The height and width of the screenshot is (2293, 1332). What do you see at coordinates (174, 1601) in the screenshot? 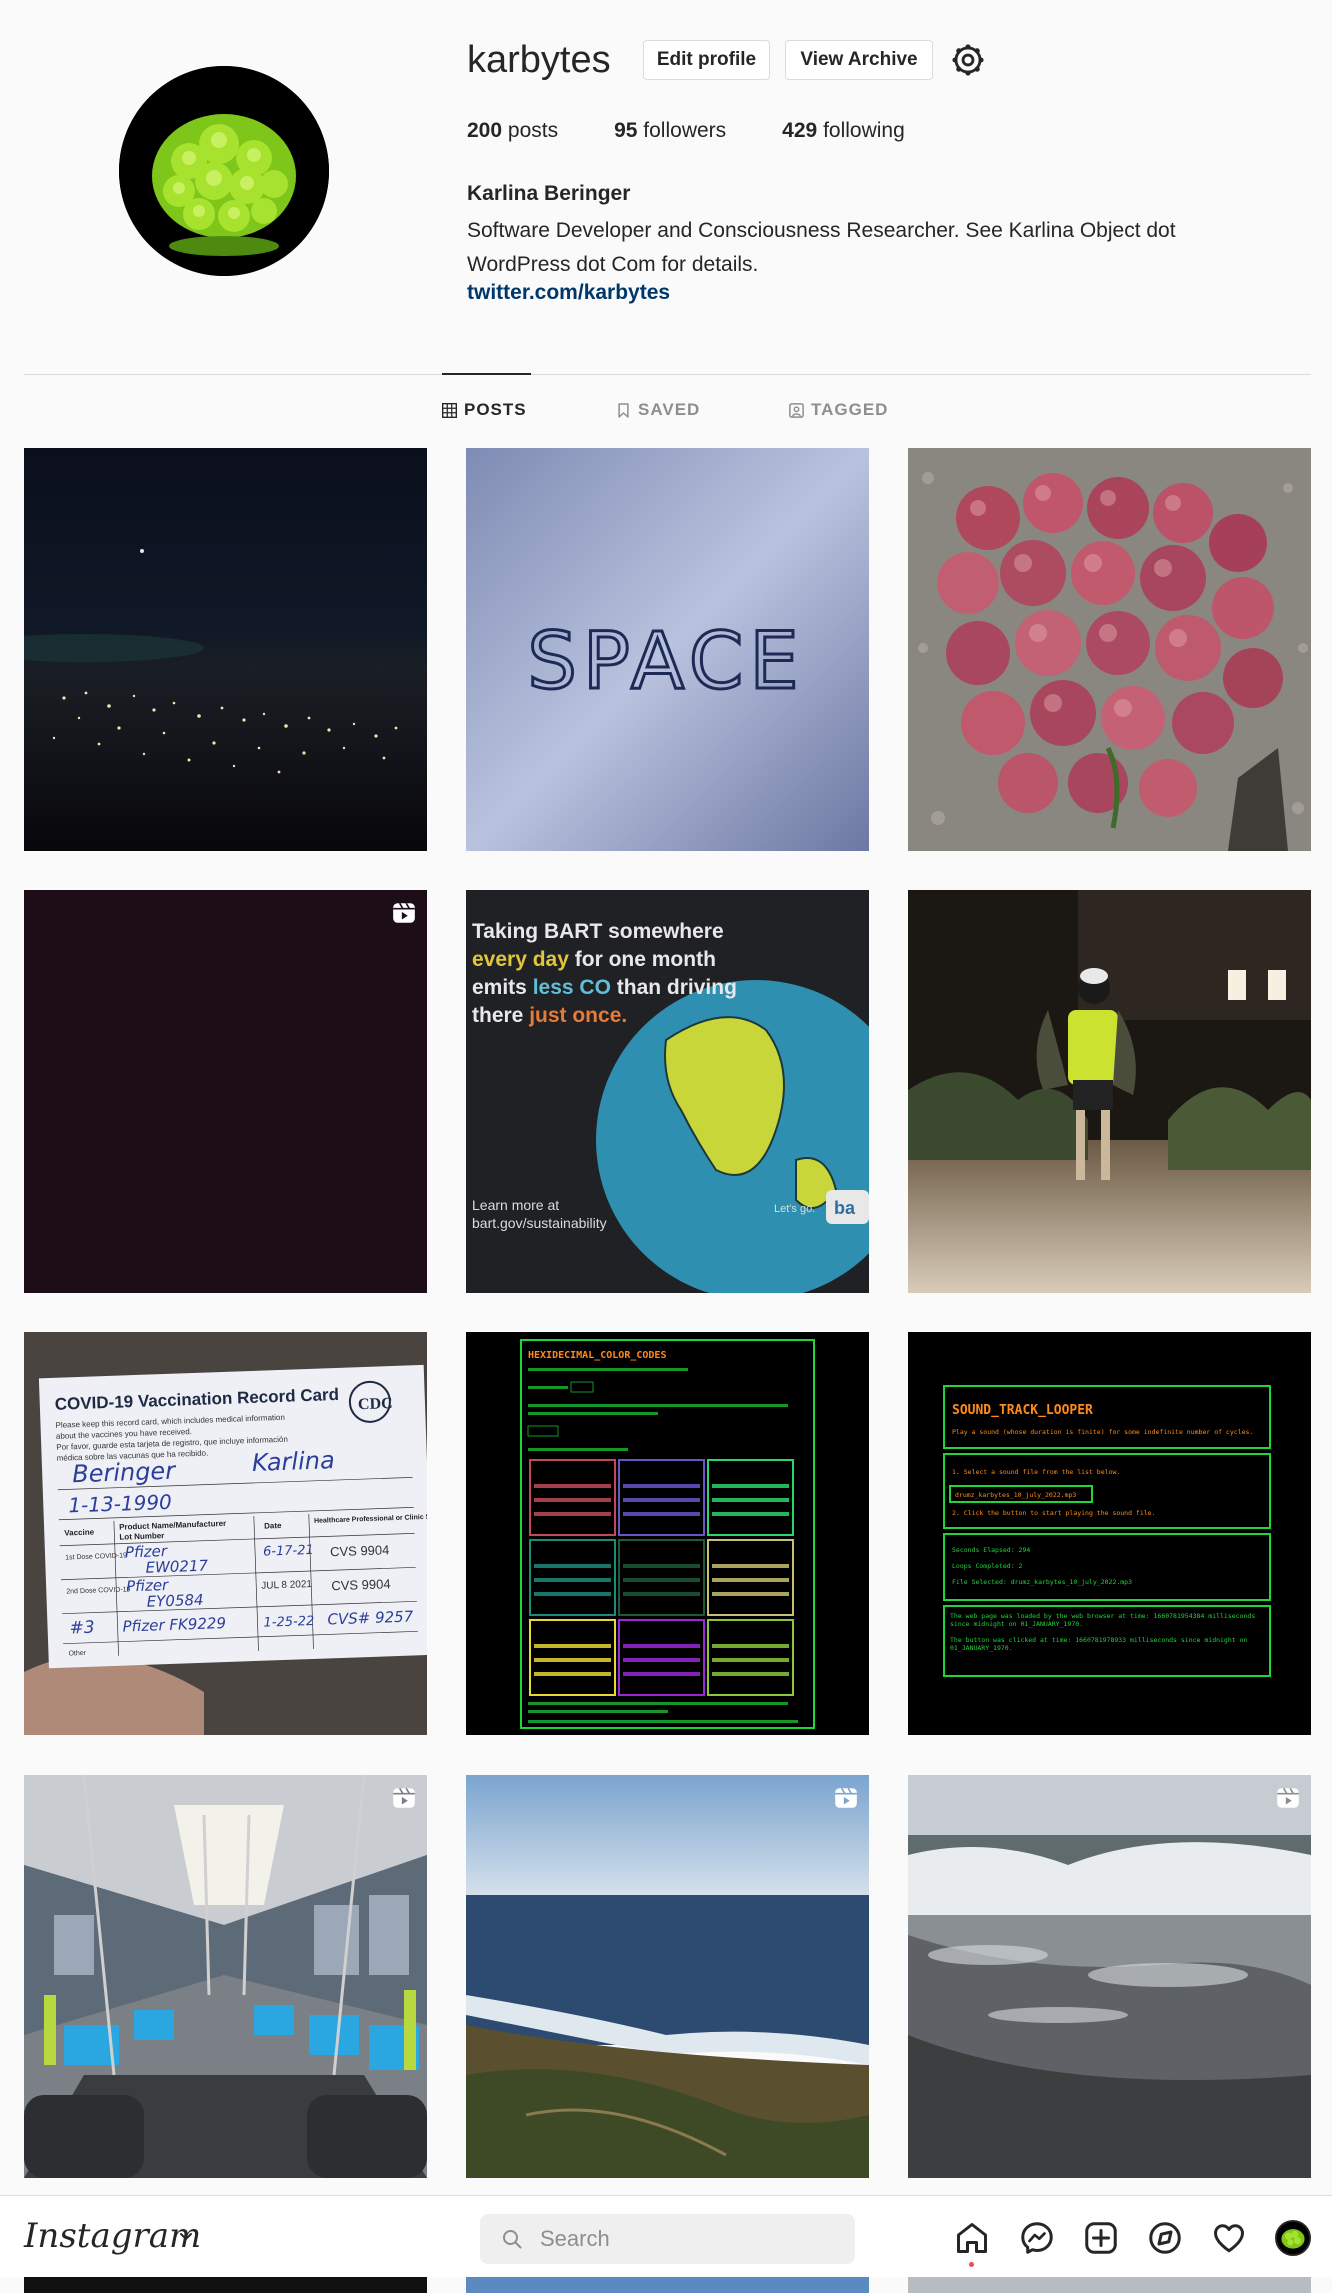
I see `vax-dose2-lot: EY0584` at bounding box center [174, 1601].